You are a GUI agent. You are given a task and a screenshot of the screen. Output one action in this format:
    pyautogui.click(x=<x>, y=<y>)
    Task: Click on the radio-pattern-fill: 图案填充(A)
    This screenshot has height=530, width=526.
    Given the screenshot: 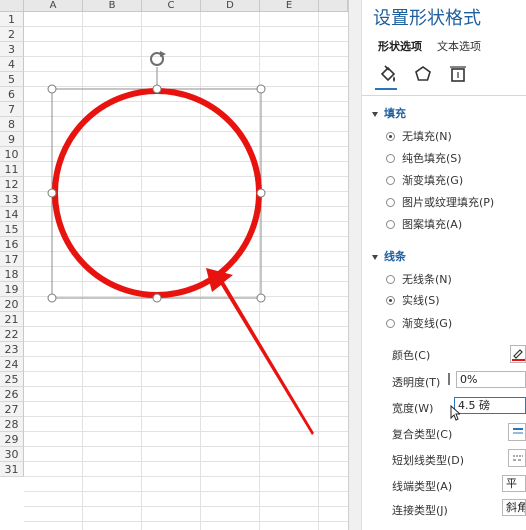 What is the action you would take?
    pyautogui.click(x=424, y=224)
    